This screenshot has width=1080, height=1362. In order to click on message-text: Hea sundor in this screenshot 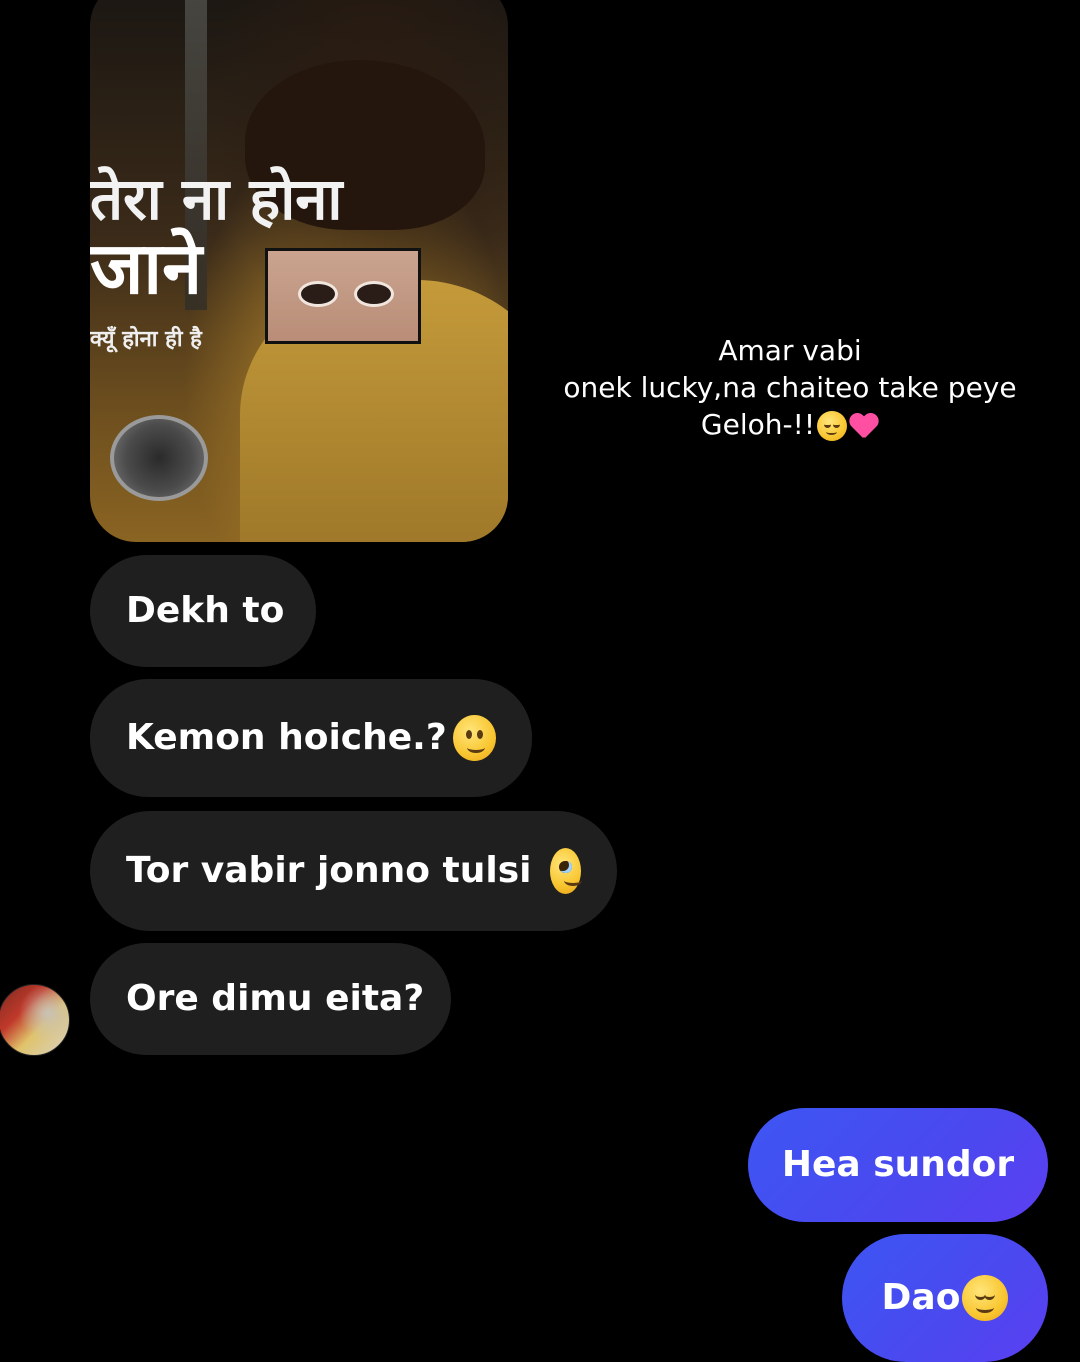, I will do `click(898, 1164)`.